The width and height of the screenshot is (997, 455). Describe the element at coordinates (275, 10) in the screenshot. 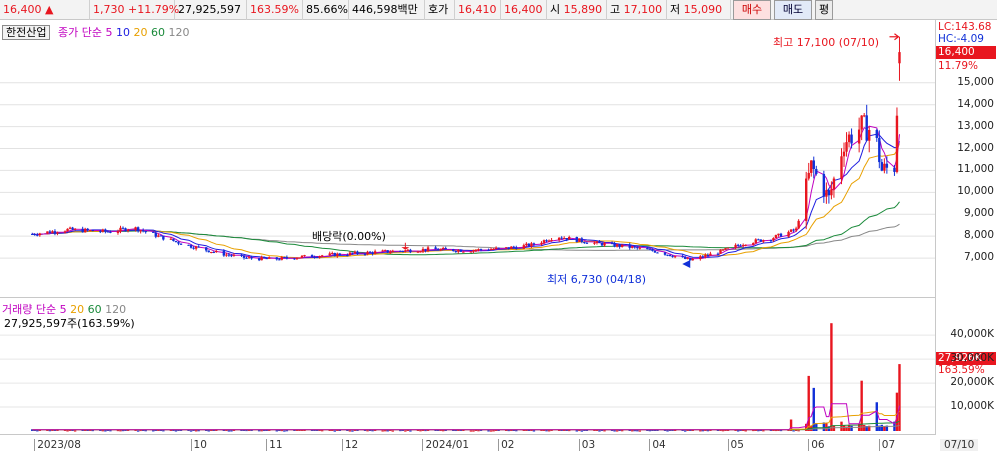

I see `volume-ratio: 163.59%` at that location.